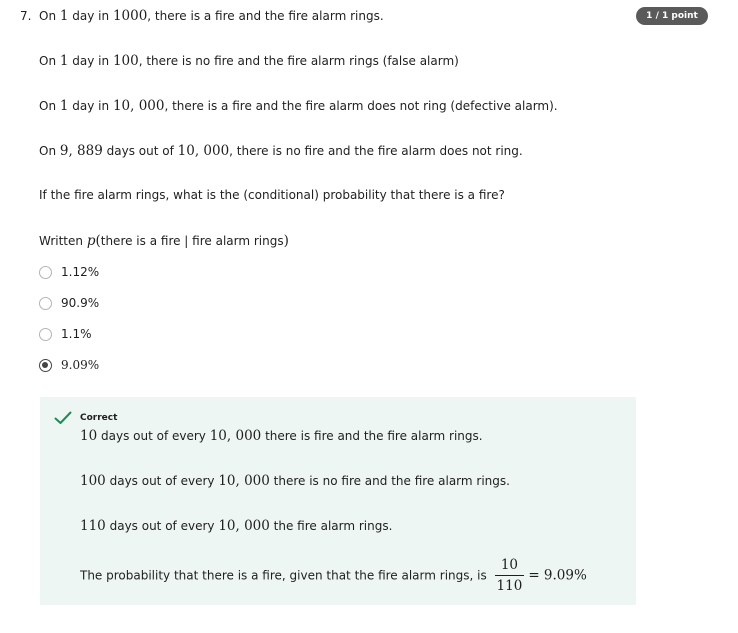 This screenshot has height=633, width=738. Describe the element at coordinates (26, 16) in the screenshot. I see `question-number: 7.` at that location.